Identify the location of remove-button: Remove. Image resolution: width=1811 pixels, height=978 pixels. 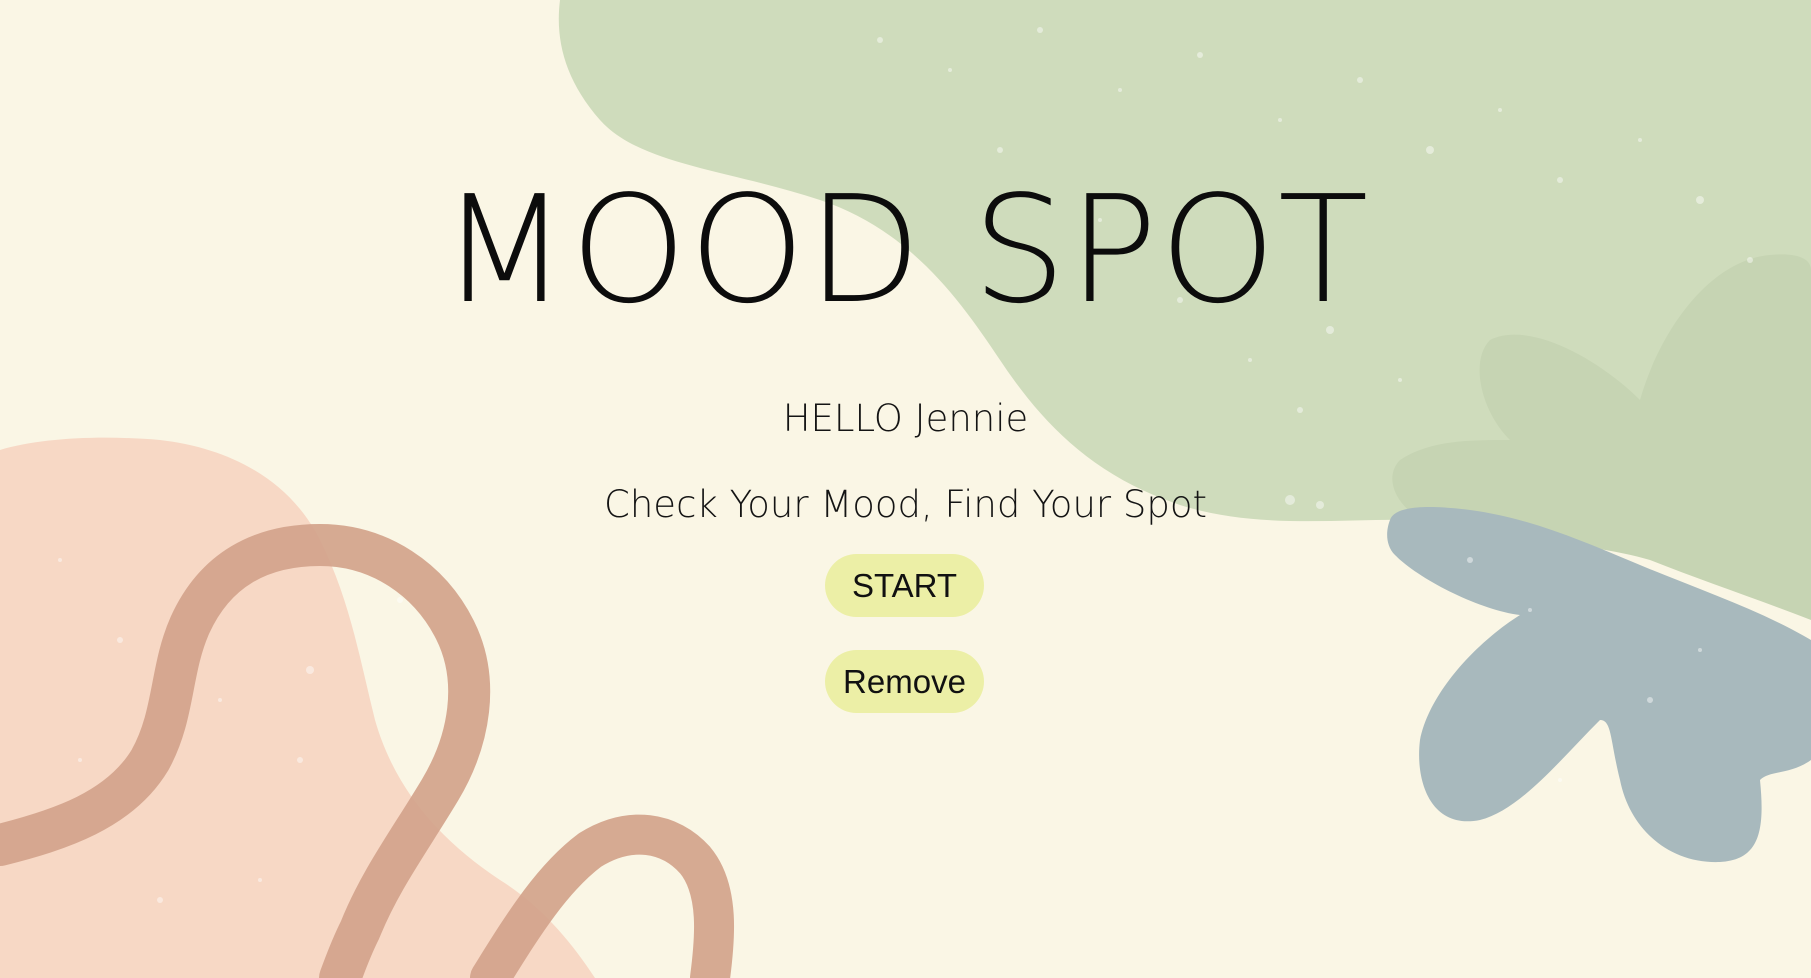
(904, 681).